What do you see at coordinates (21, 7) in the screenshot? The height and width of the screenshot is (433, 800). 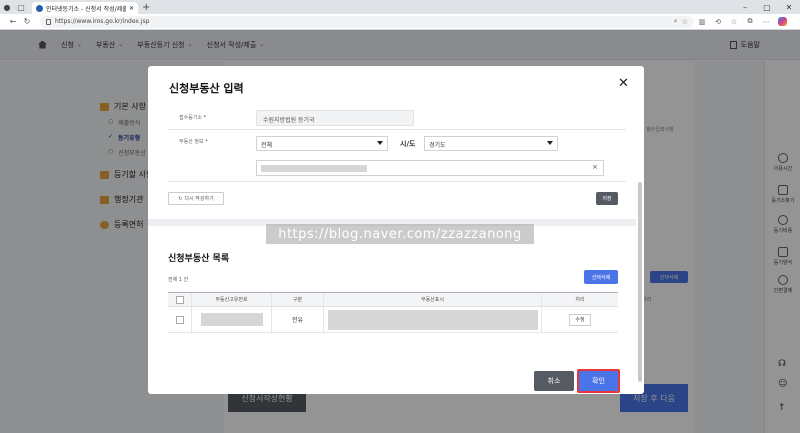 I see `tab-actions-icon: ▢` at bounding box center [21, 7].